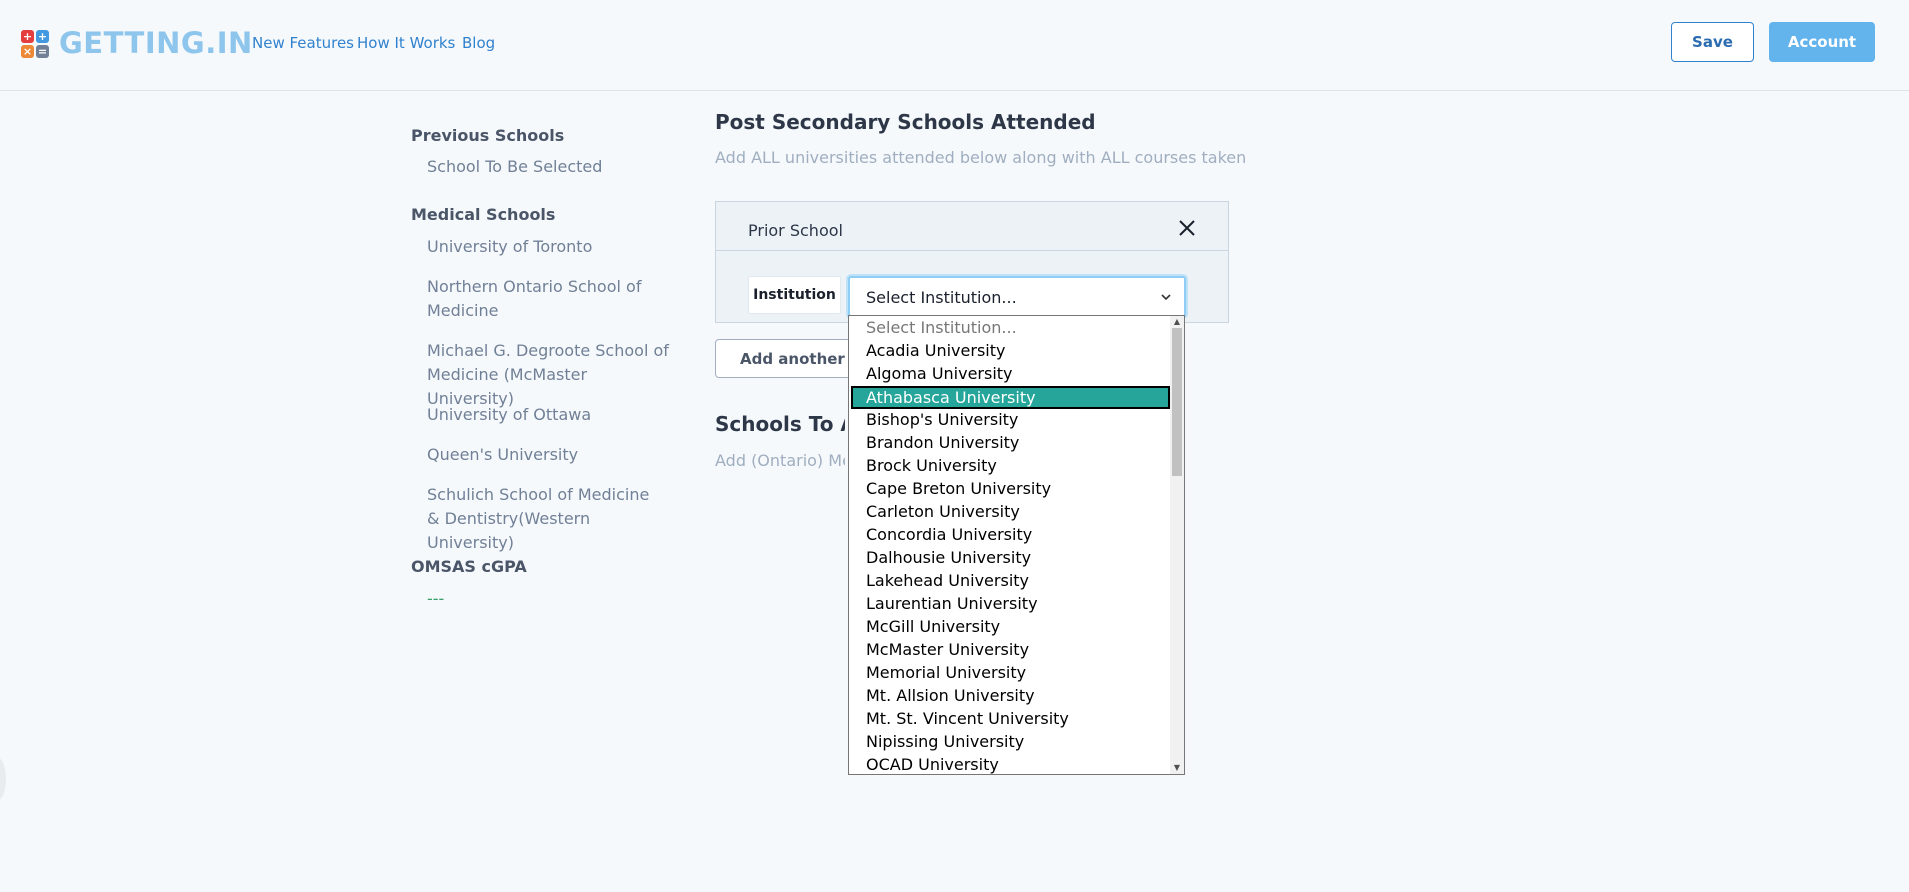  Describe the element at coordinates (1177, 402) in the screenshot. I see `scrollbar-thumb` at that location.